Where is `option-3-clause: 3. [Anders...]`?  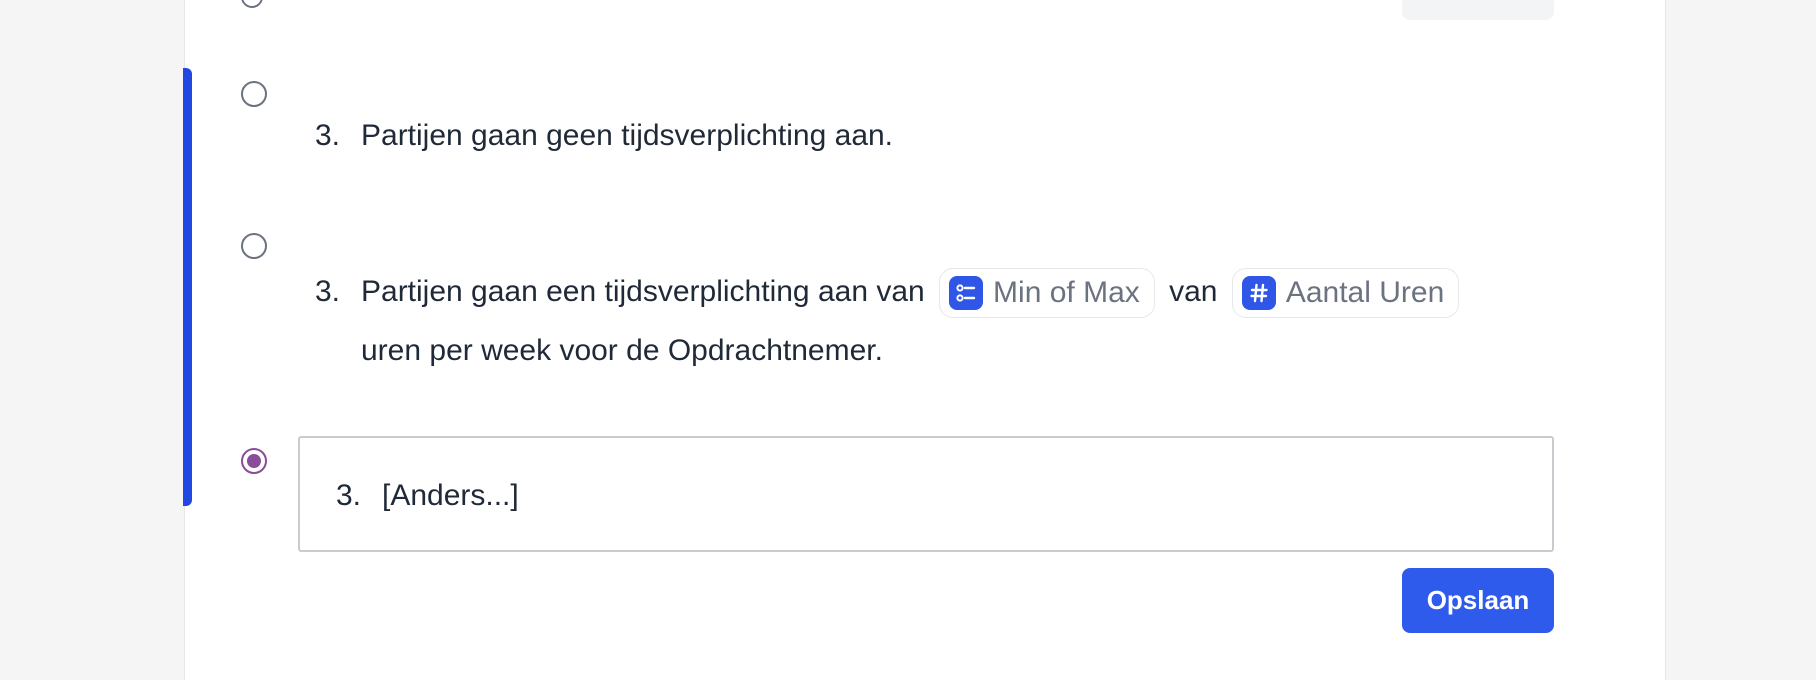
option-3-clause: 3. [Anders...] is located at coordinates (427, 496).